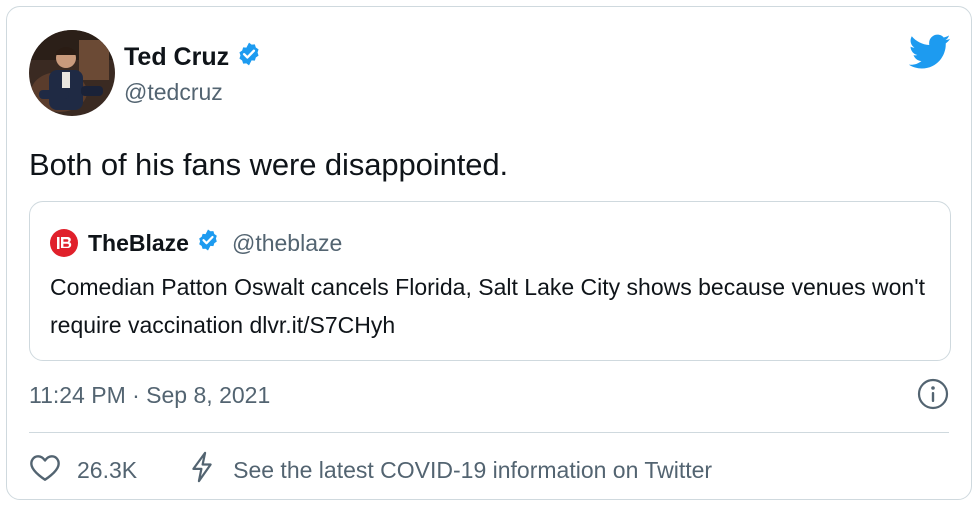 The width and height of the screenshot is (980, 507). I want to click on quote-header: TheBlaze @theblaze, so click(196, 243).